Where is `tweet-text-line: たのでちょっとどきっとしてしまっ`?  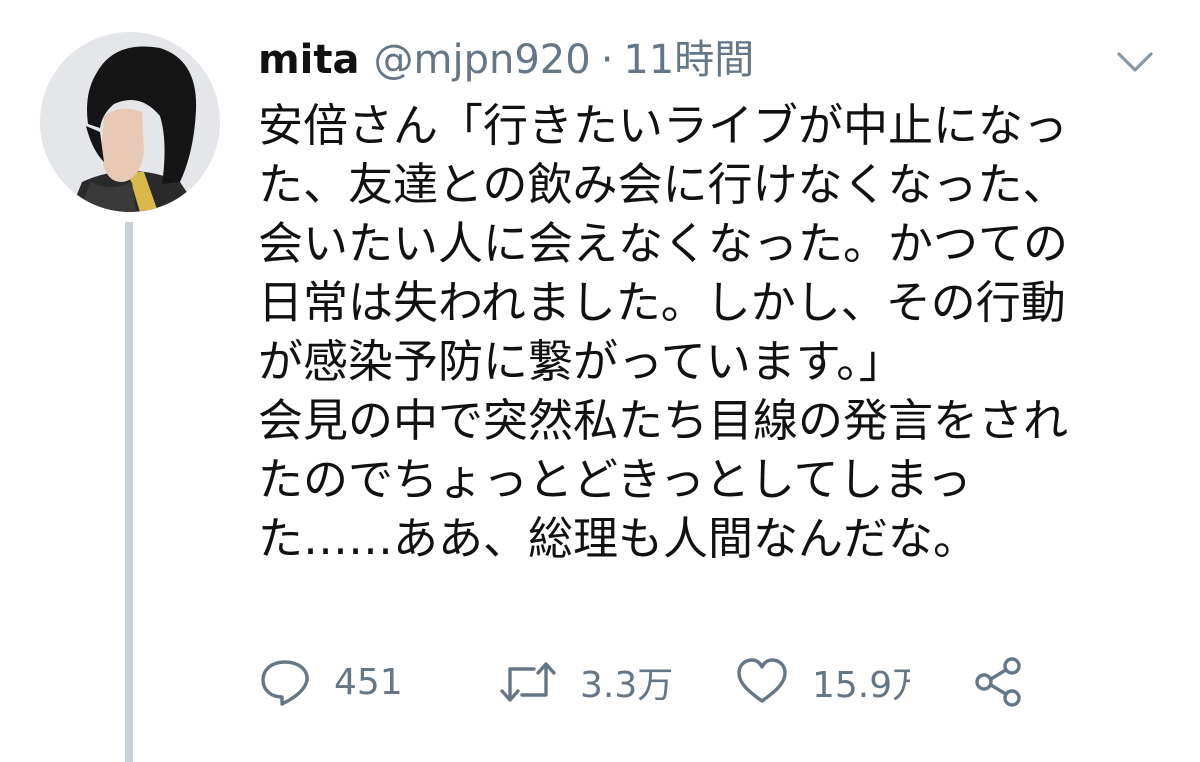 tweet-text-line: たのでちょっとどきっとしてしまっ is located at coordinates (615, 479).